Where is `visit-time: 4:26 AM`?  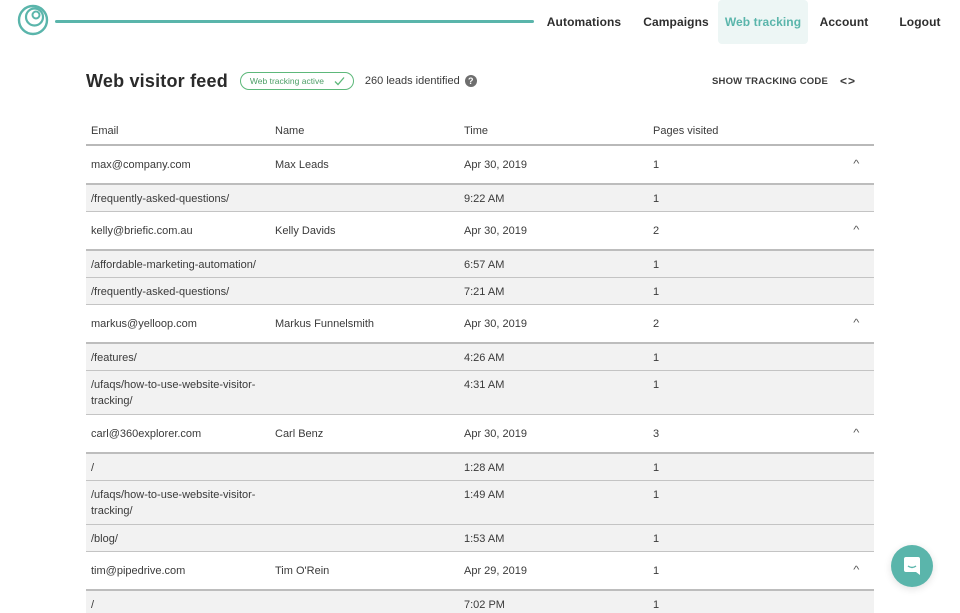
visit-time: 4:26 AM is located at coordinates (484, 358).